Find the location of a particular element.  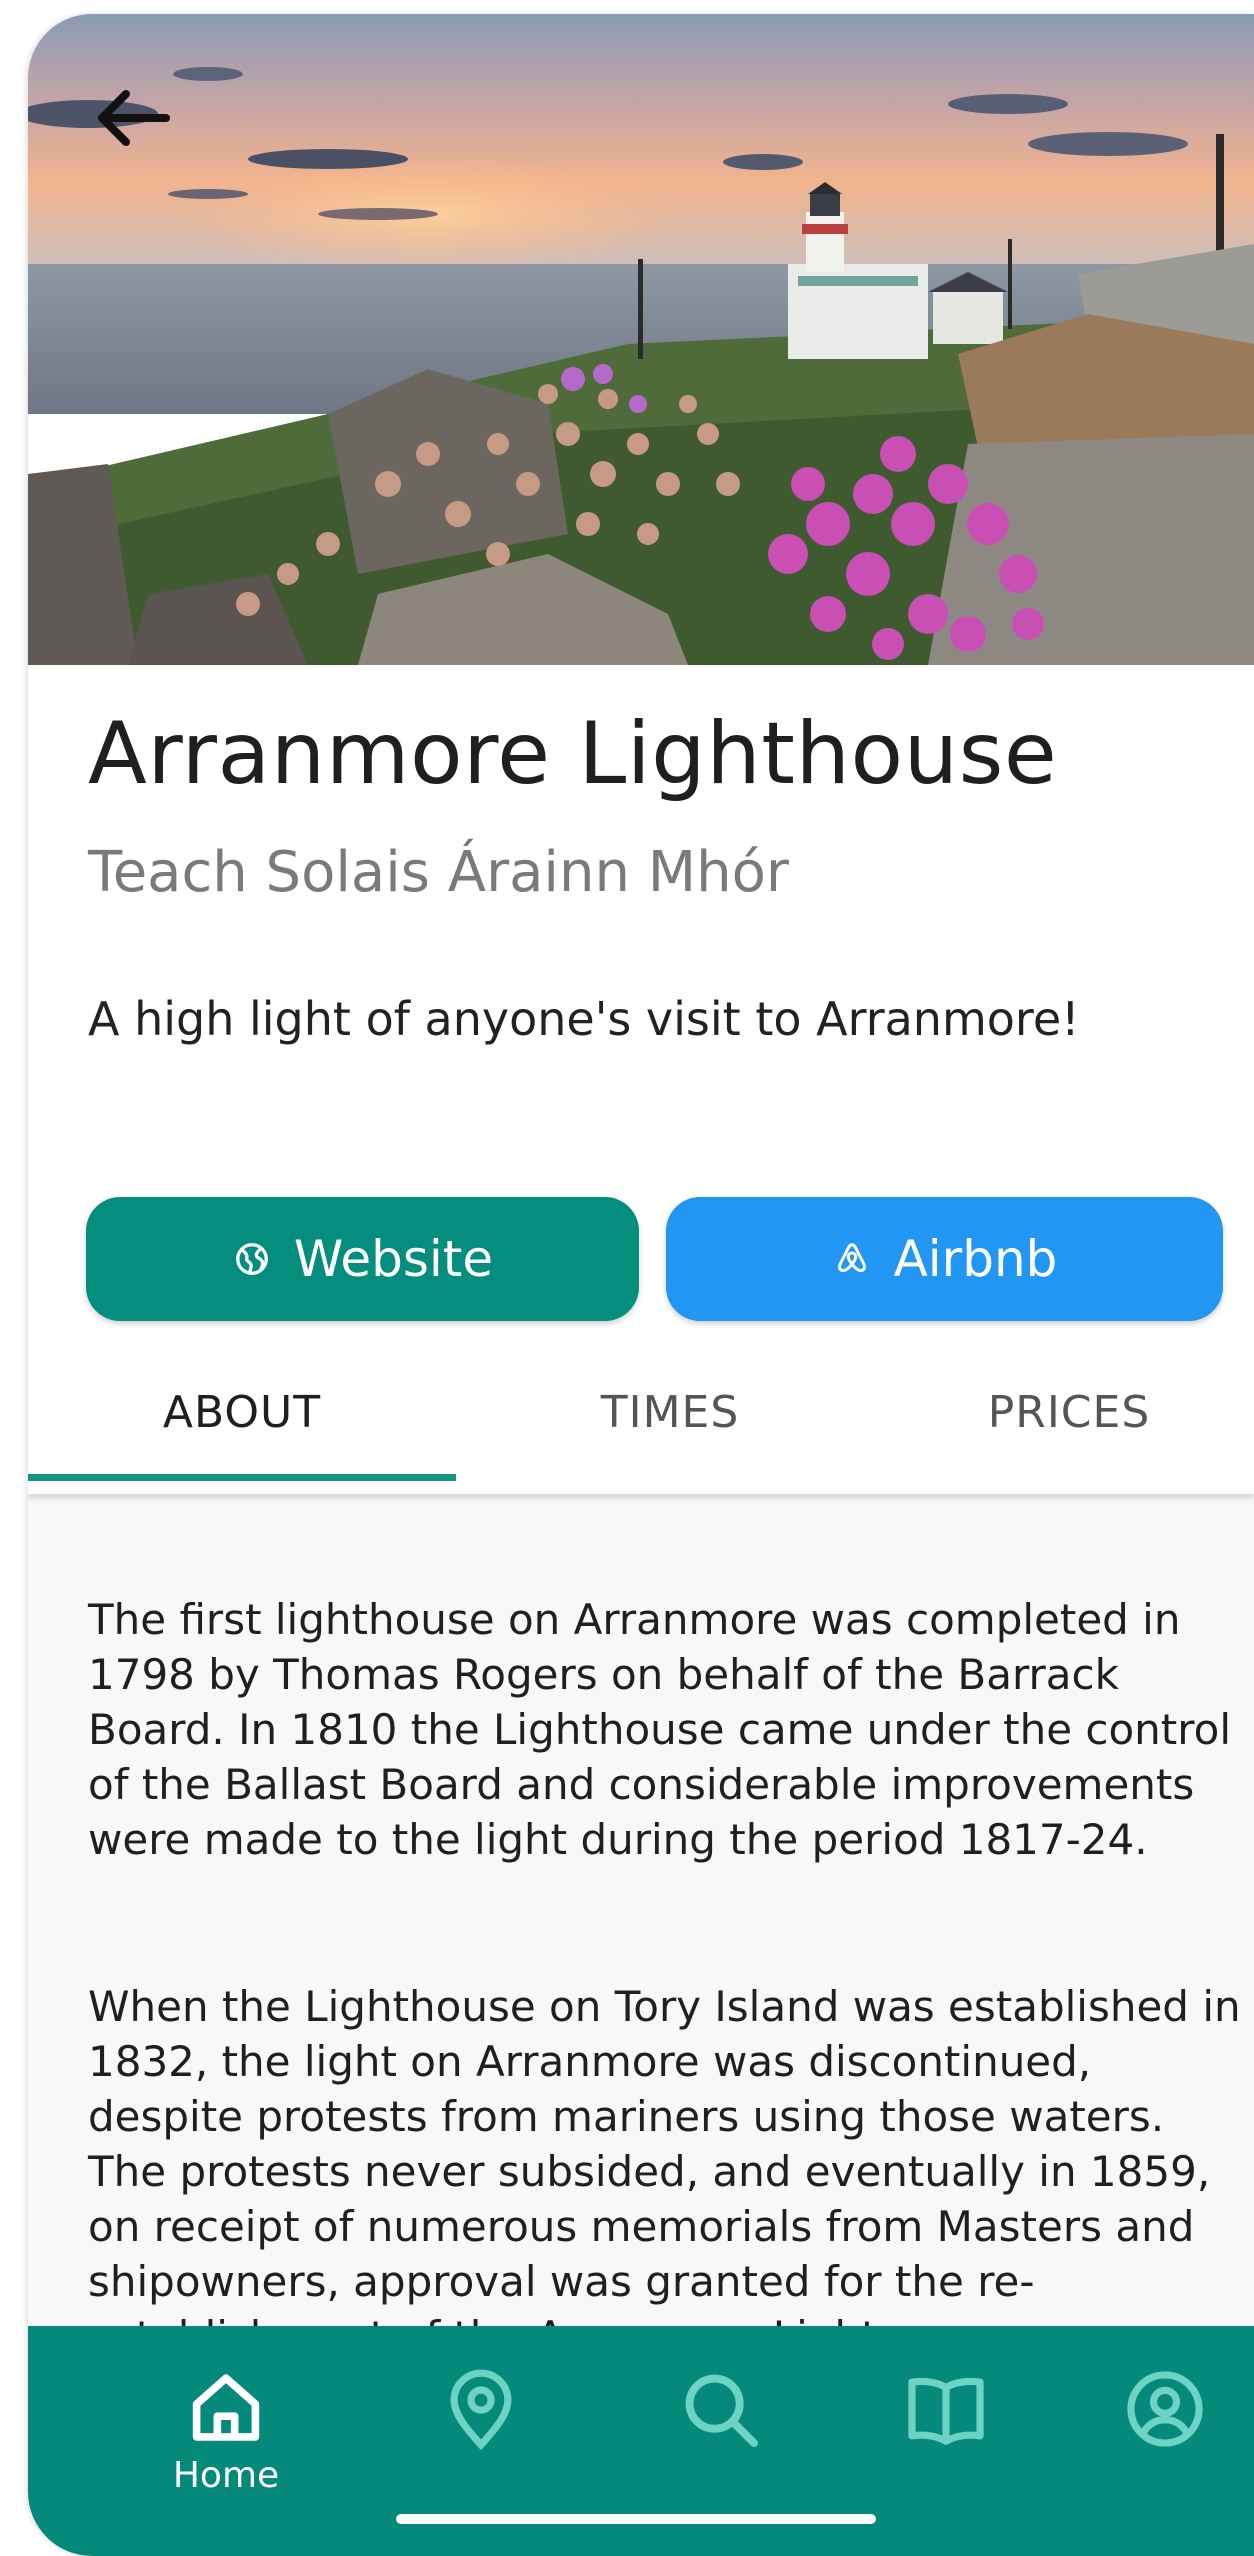

nav-home-label: Home is located at coordinates (226, 2475).